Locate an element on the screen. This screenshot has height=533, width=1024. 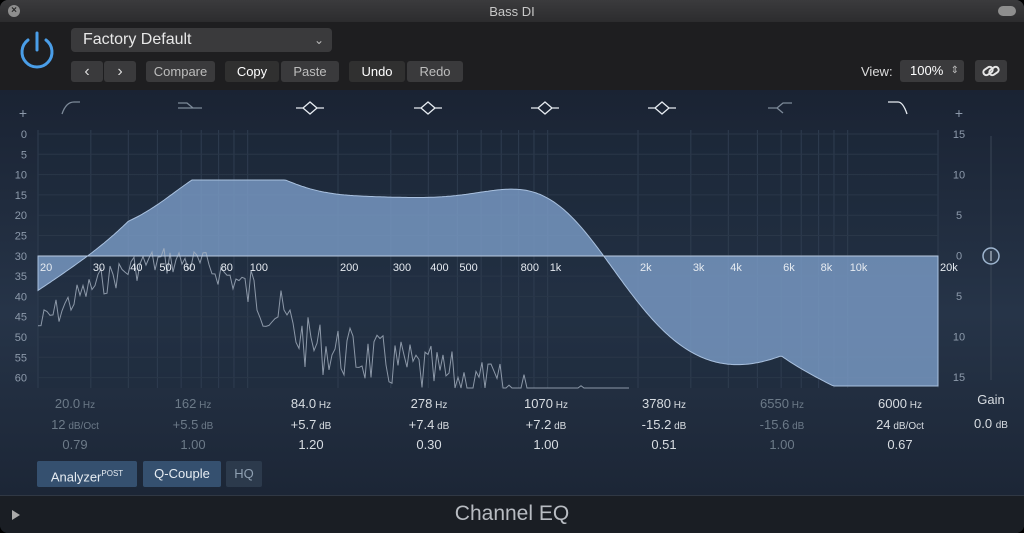
freq-label: 30 is located at coordinates (99, 268).